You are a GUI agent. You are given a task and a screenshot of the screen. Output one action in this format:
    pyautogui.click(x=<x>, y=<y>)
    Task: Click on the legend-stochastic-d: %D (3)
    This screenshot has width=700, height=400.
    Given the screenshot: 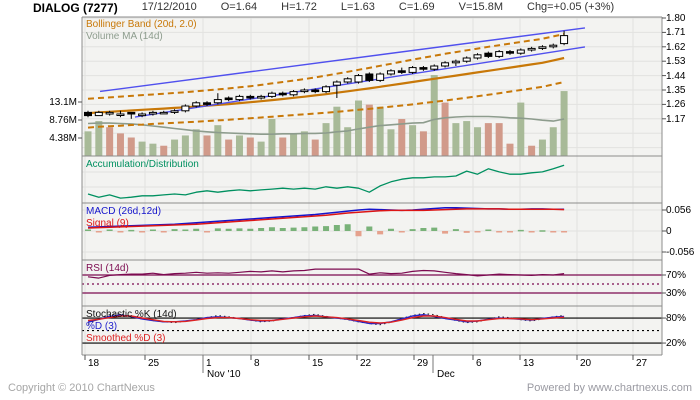 What is the action you would take?
    pyautogui.click(x=102, y=326)
    